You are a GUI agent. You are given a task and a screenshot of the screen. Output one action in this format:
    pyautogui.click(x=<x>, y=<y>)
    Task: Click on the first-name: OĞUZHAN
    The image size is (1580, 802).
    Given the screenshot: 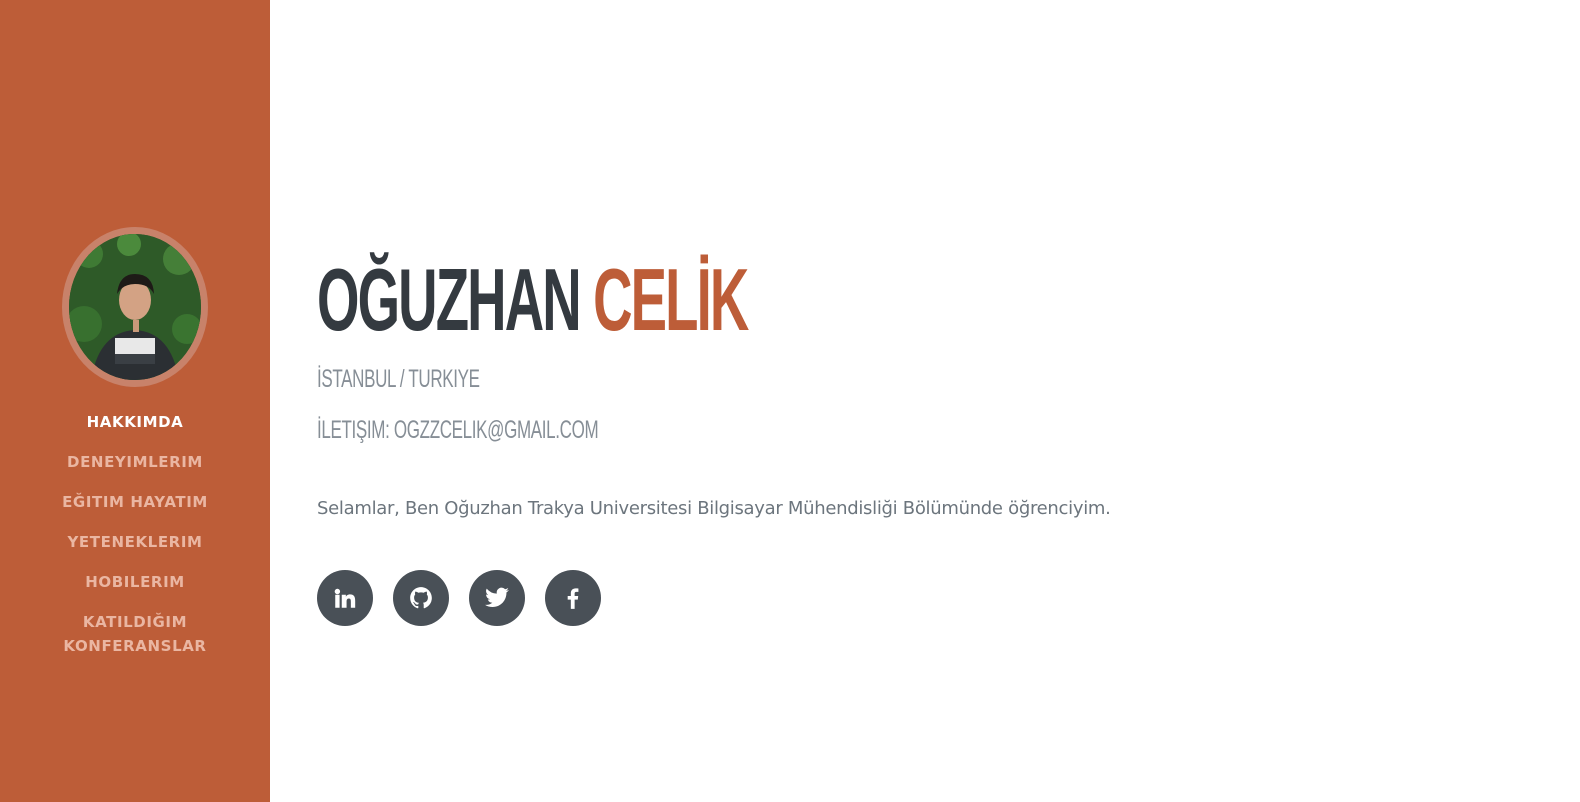 What is the action you would take?
    pyautogui.click(x=449, y=299)
    